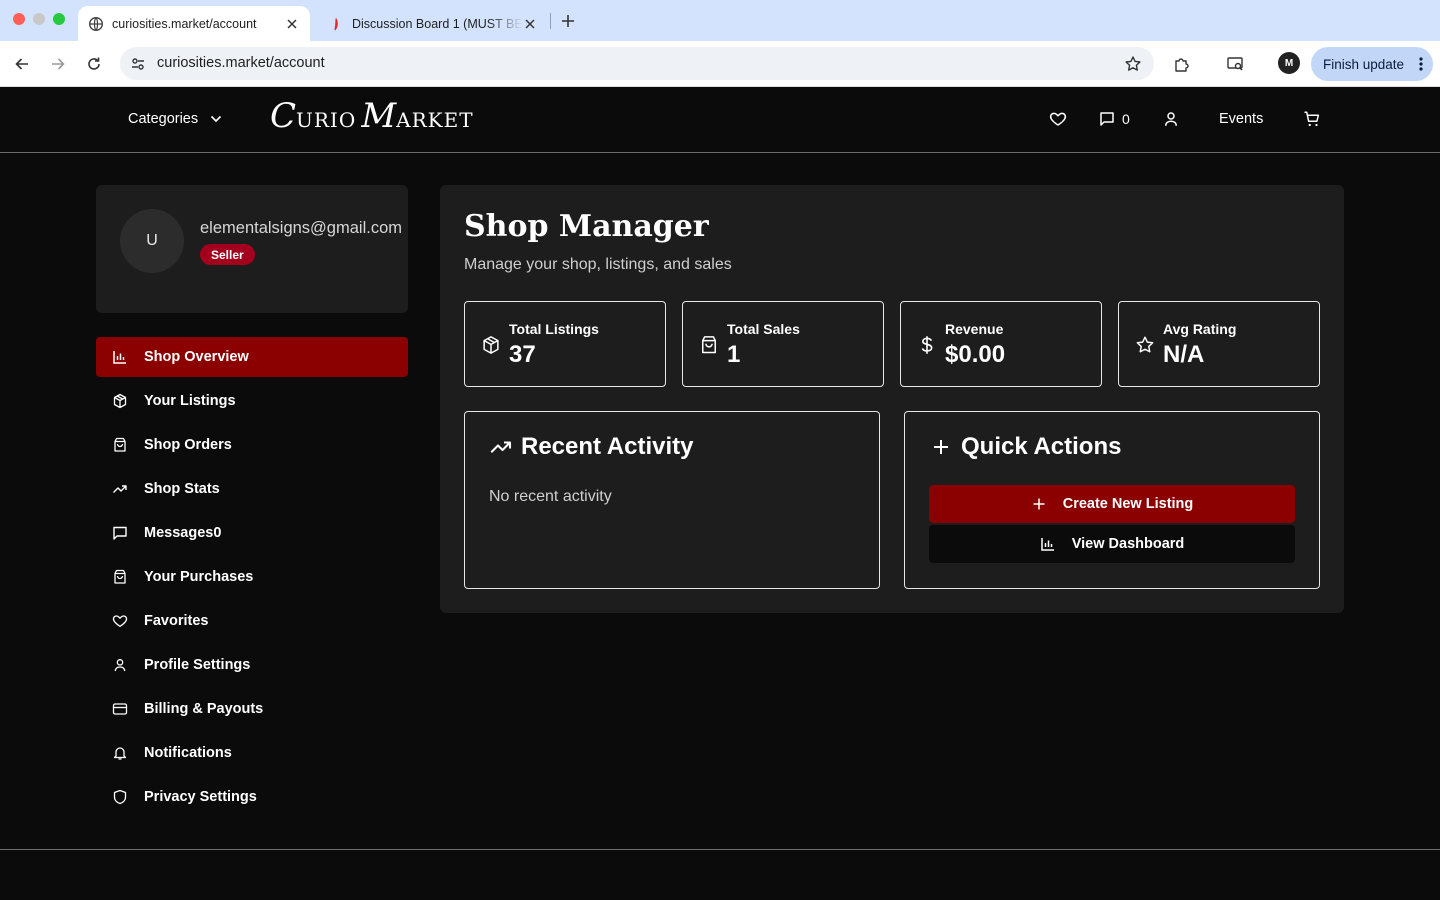 The image size is (1440, 900). I want to click on sidebar-item-profile-settings: Profile Settings, so click(252, 665).